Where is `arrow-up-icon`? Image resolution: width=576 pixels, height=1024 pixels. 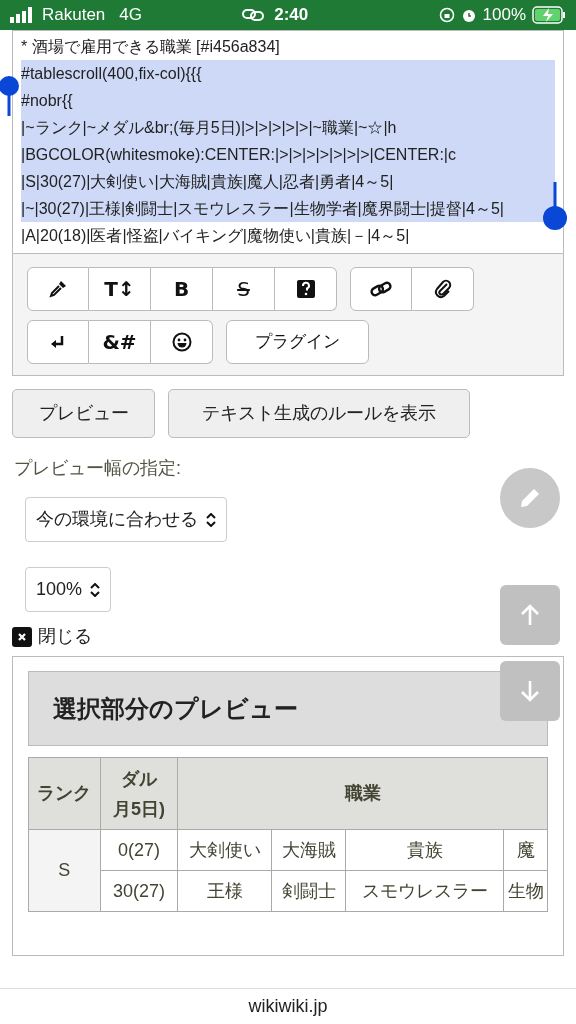 arrow-up-icon is located at coordinates (530, 615).